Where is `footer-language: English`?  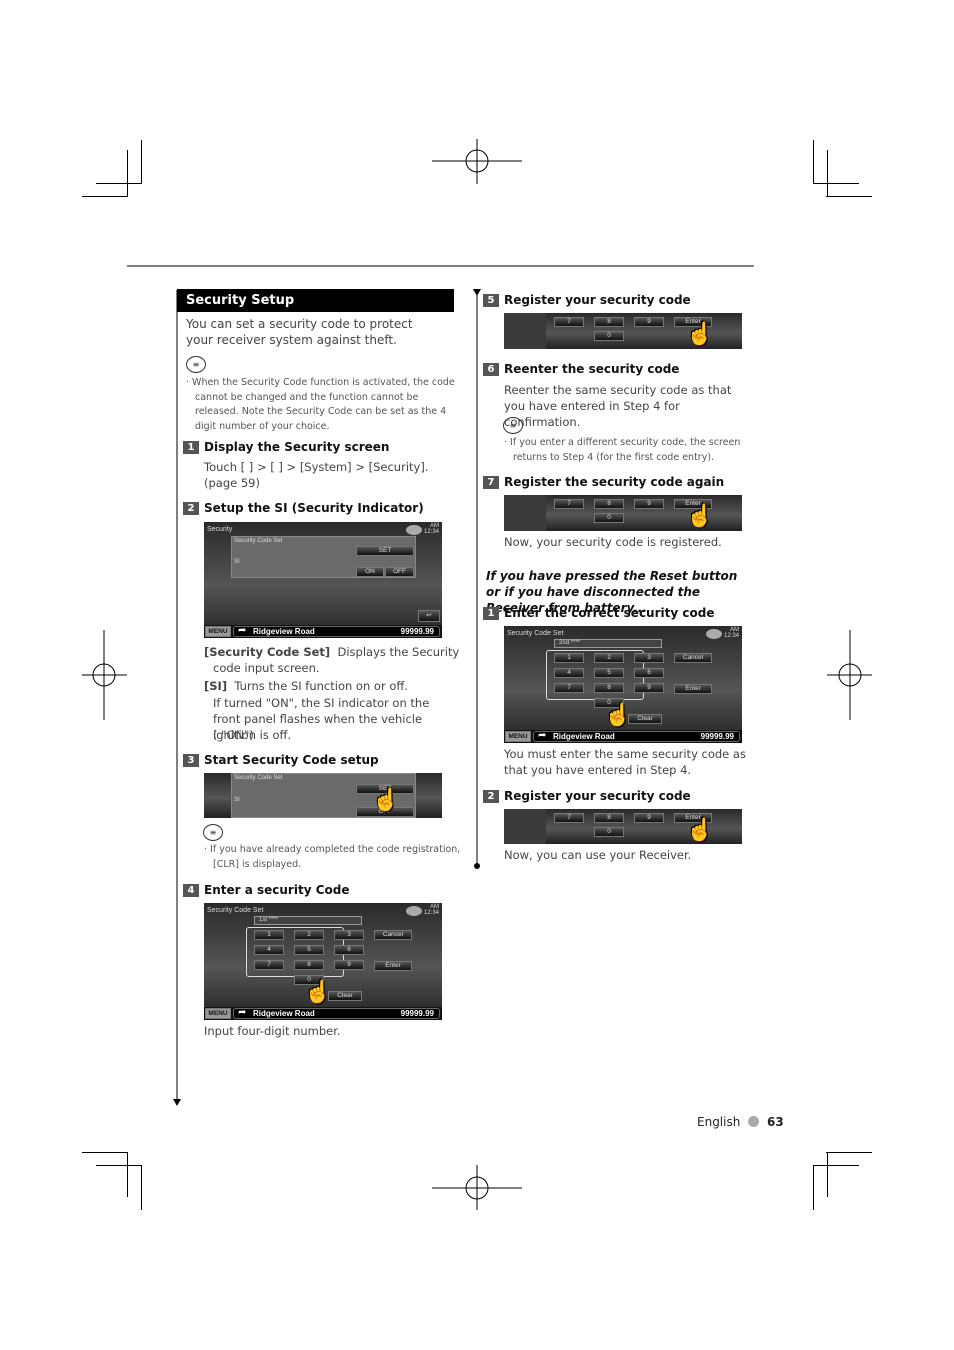 footer-language: English is located at coordinates (719, 1122).